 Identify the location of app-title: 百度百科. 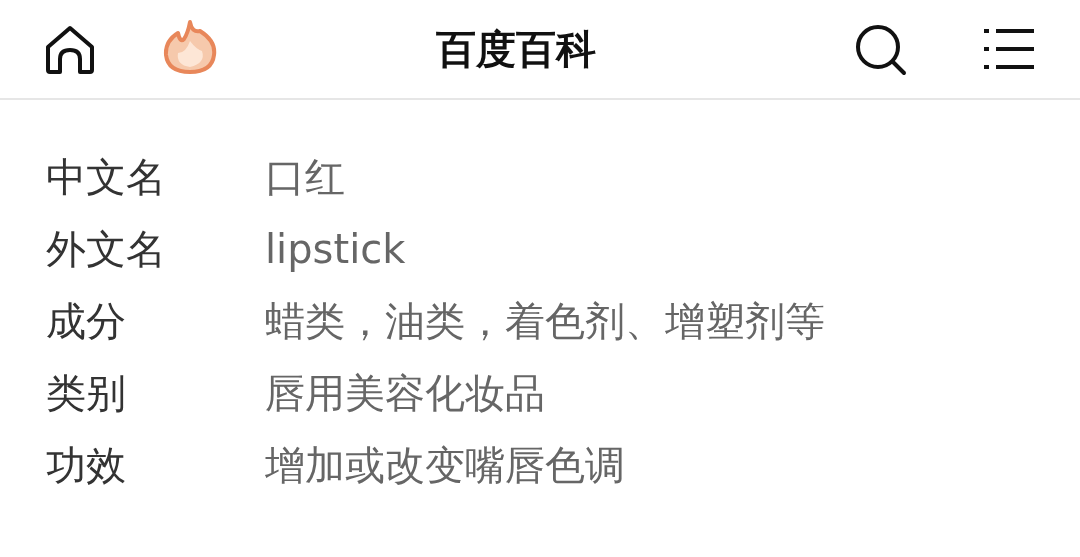
(516, 49).